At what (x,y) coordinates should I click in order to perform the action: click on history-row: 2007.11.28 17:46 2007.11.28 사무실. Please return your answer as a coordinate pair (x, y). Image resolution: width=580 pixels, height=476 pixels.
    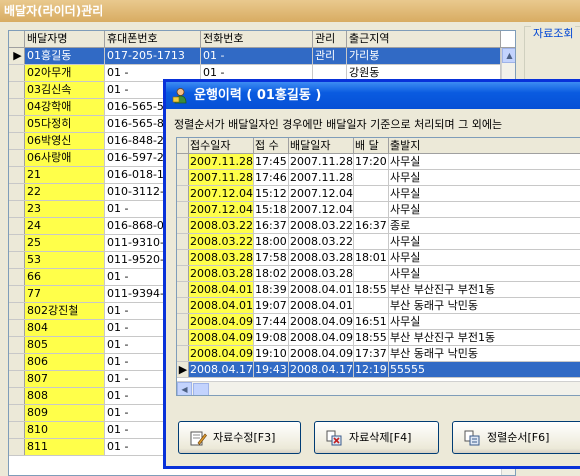
    Looking at the image, I should click on (378, 178).